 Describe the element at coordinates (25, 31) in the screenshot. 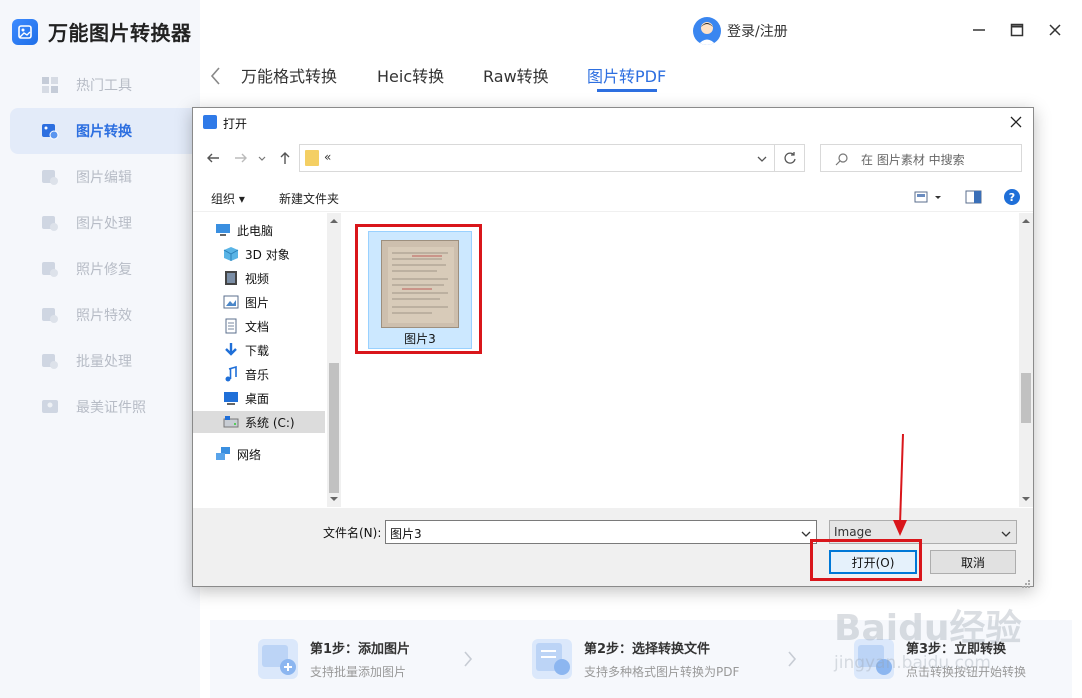

I see `app-logo-icon` at that location.